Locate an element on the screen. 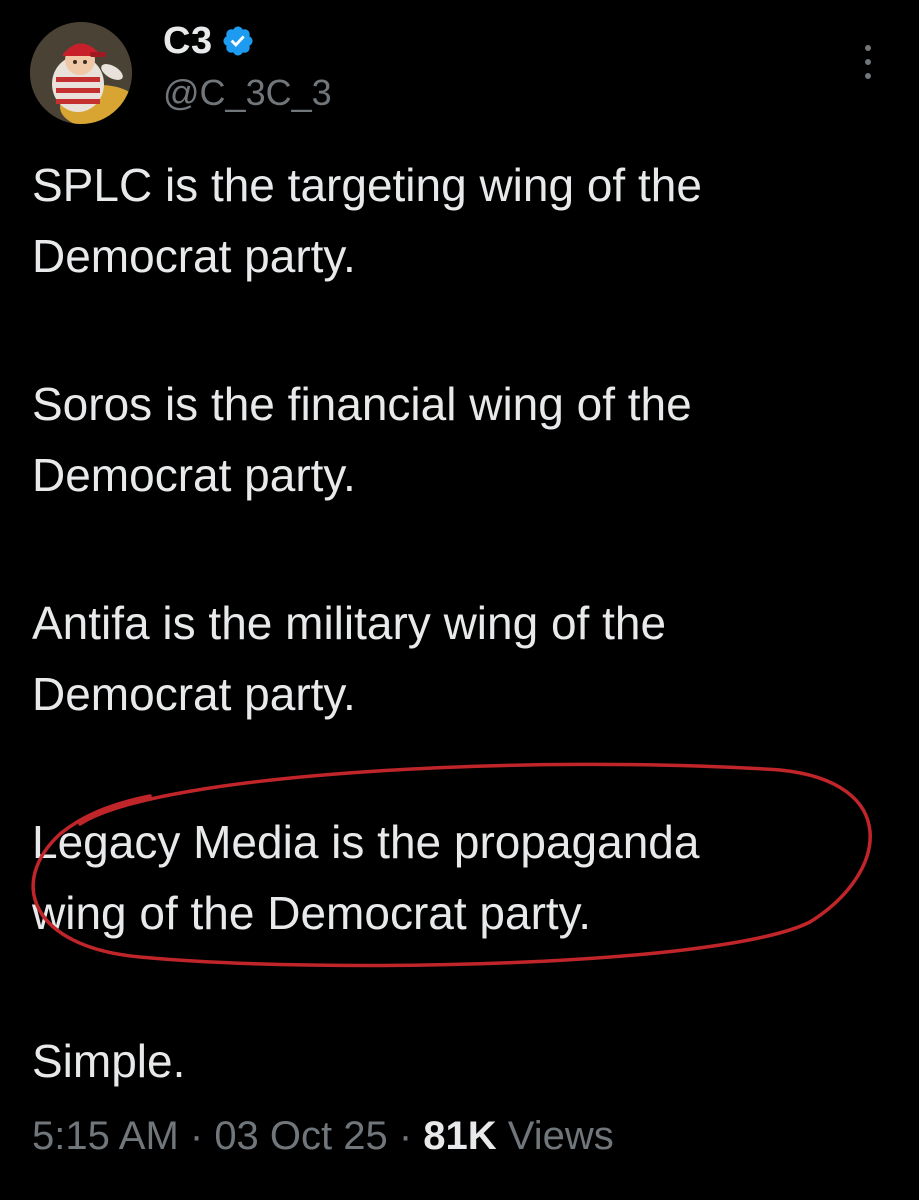  tweet-time: 5:15 AM is located at coordinates (105, 1136).